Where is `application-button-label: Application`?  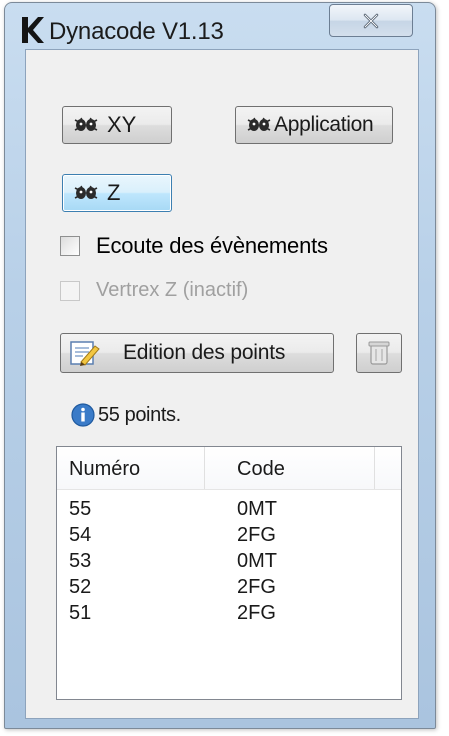 application-button-label: Application is located at coordinates (324, 124).